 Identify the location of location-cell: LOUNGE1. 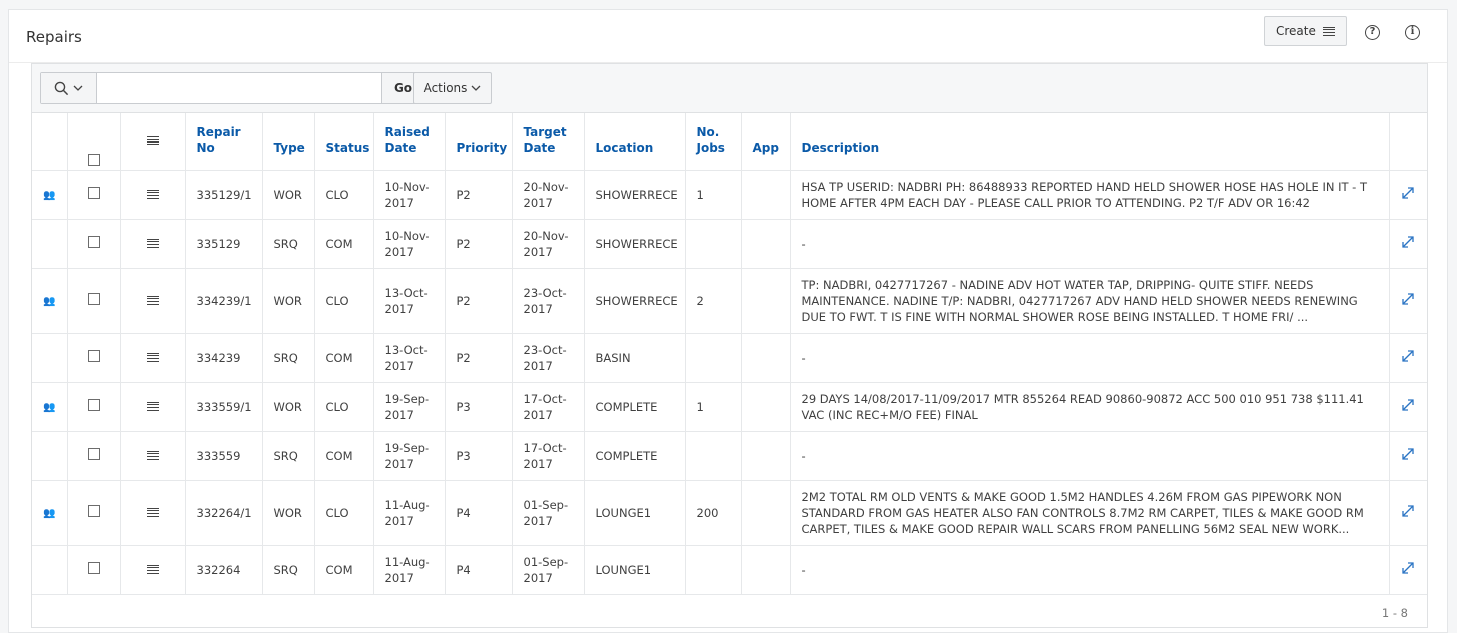
(635, 570).